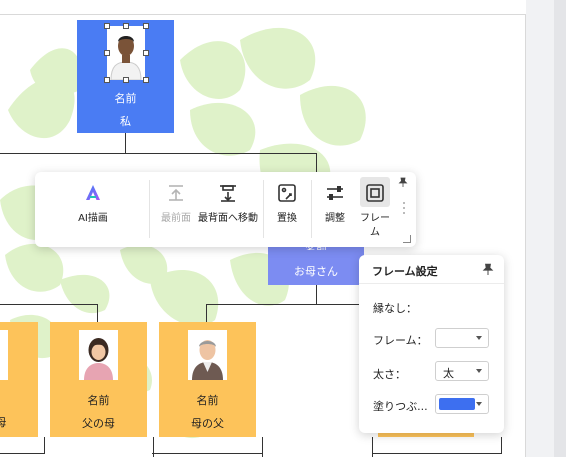 This screenshot has width=566, height=457. I want to click on node-me: 名前 私, so click(125, 76).